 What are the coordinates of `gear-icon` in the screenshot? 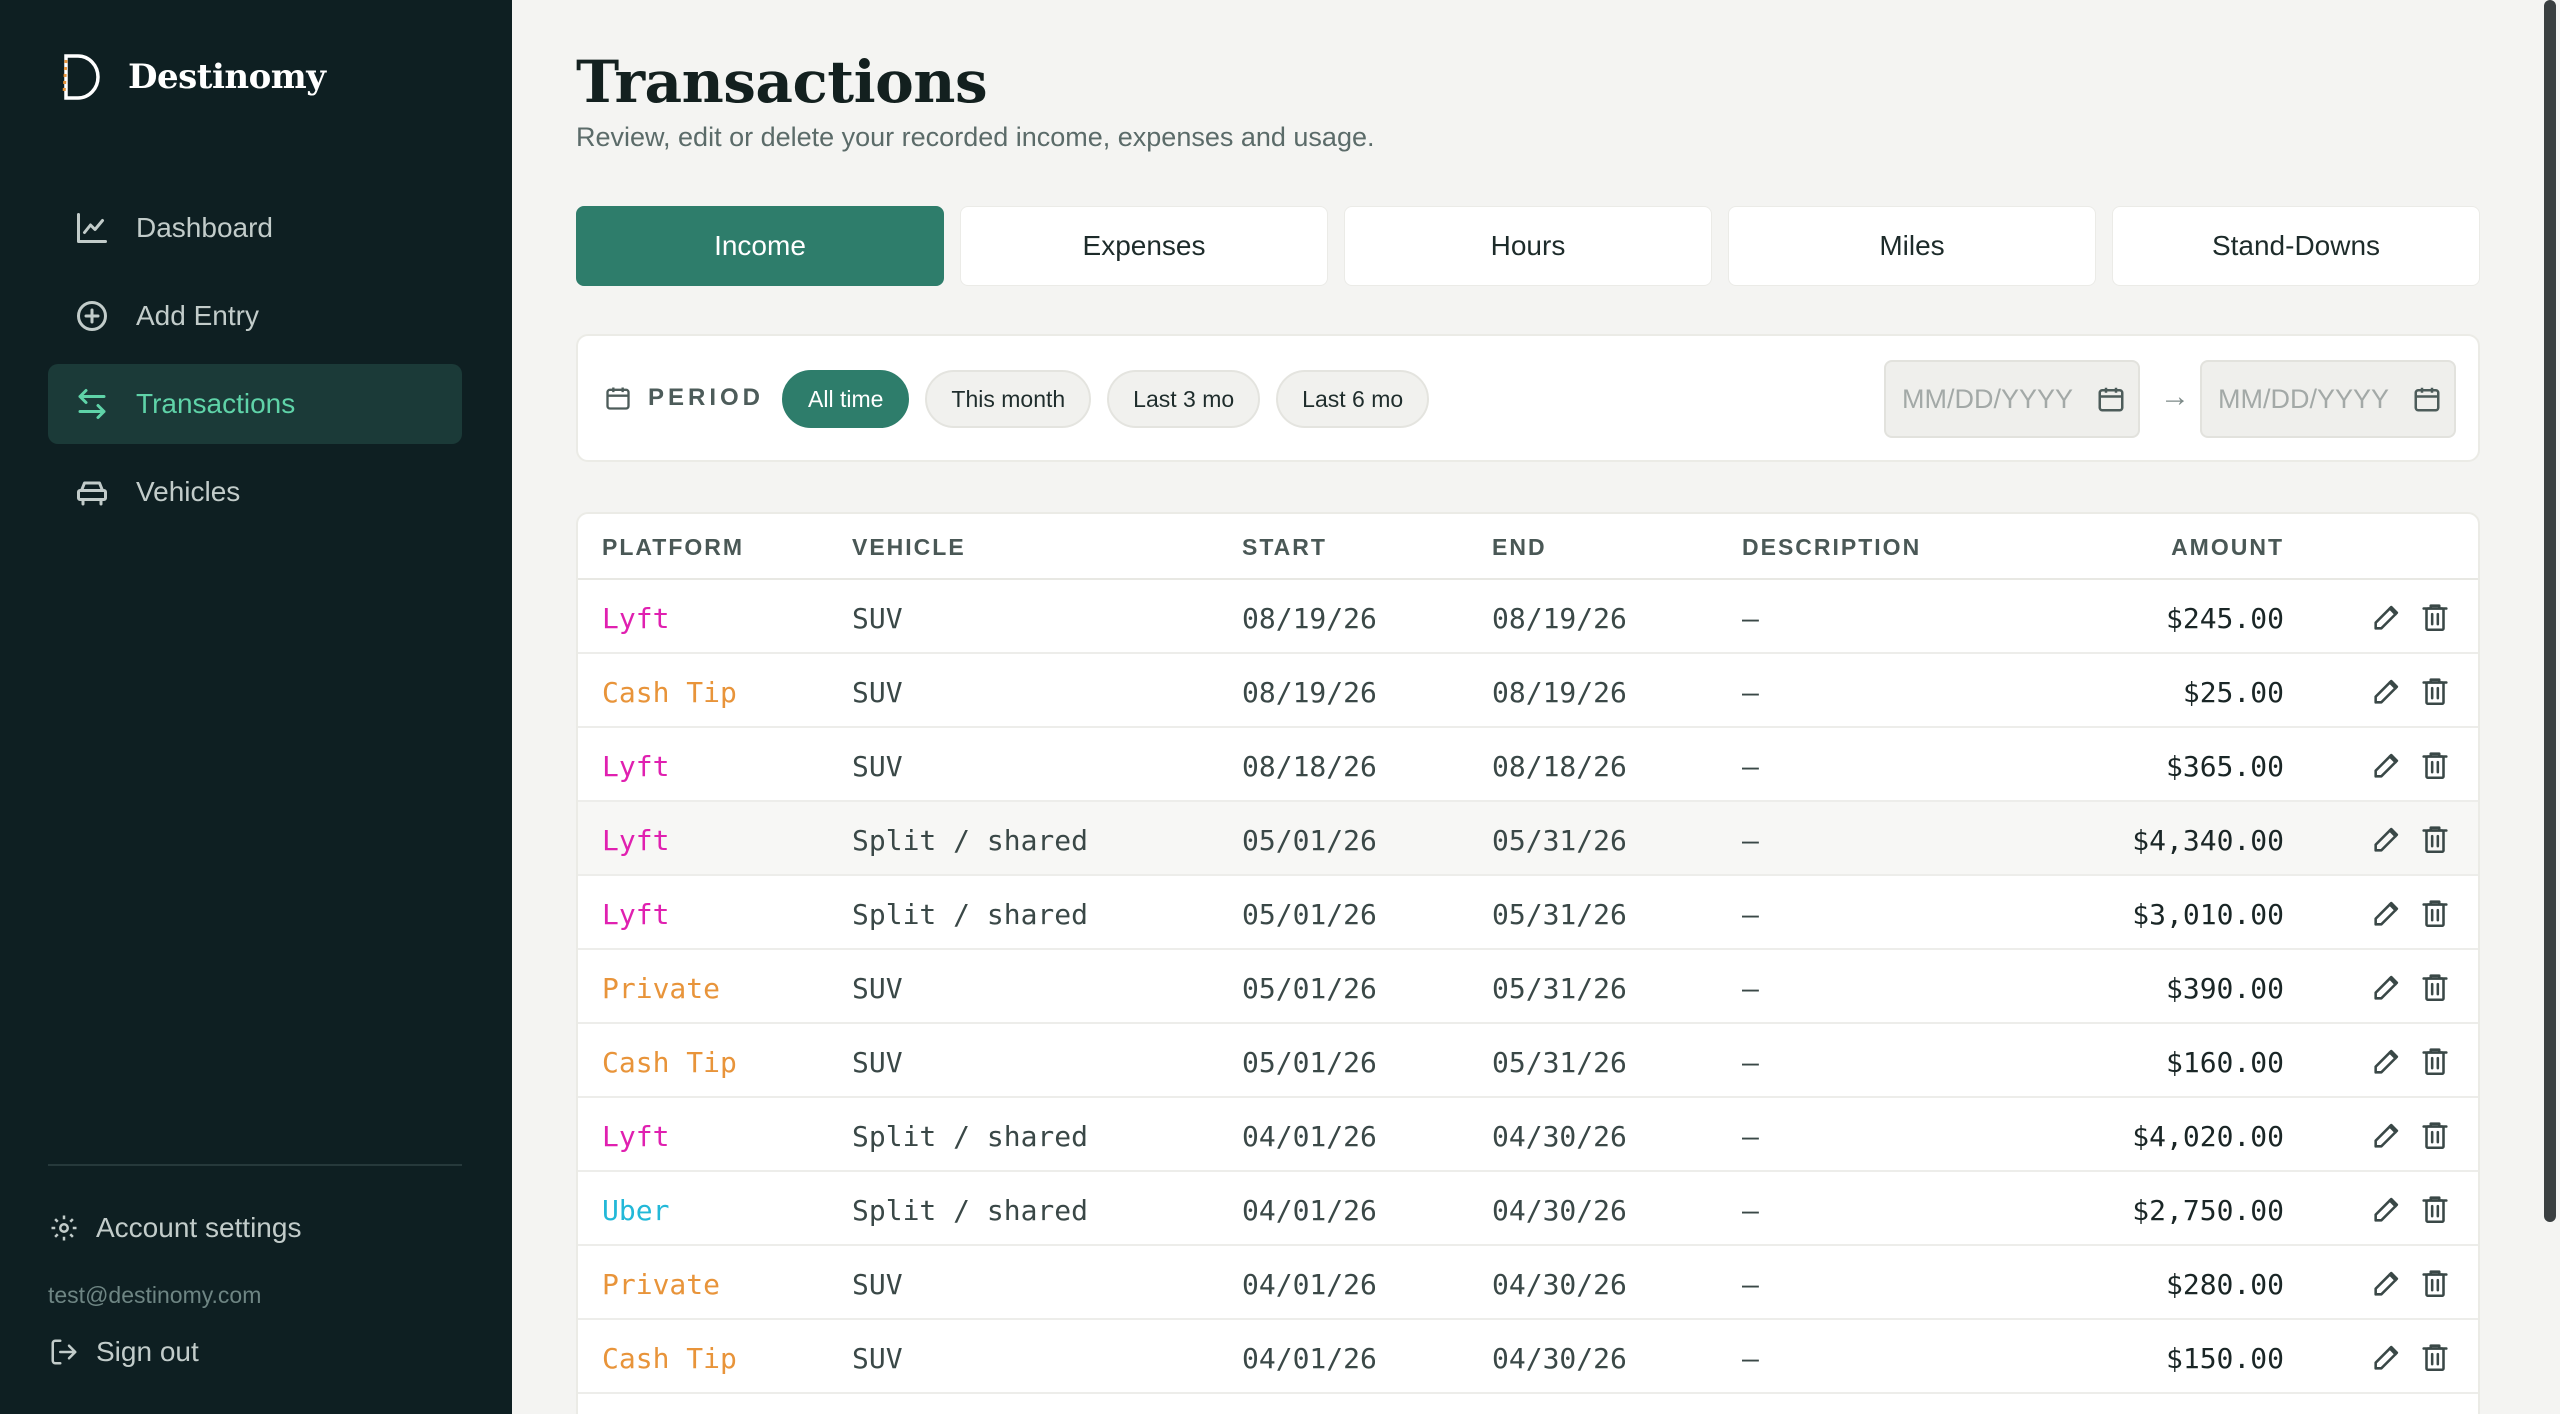 It's located at (64, 1228).